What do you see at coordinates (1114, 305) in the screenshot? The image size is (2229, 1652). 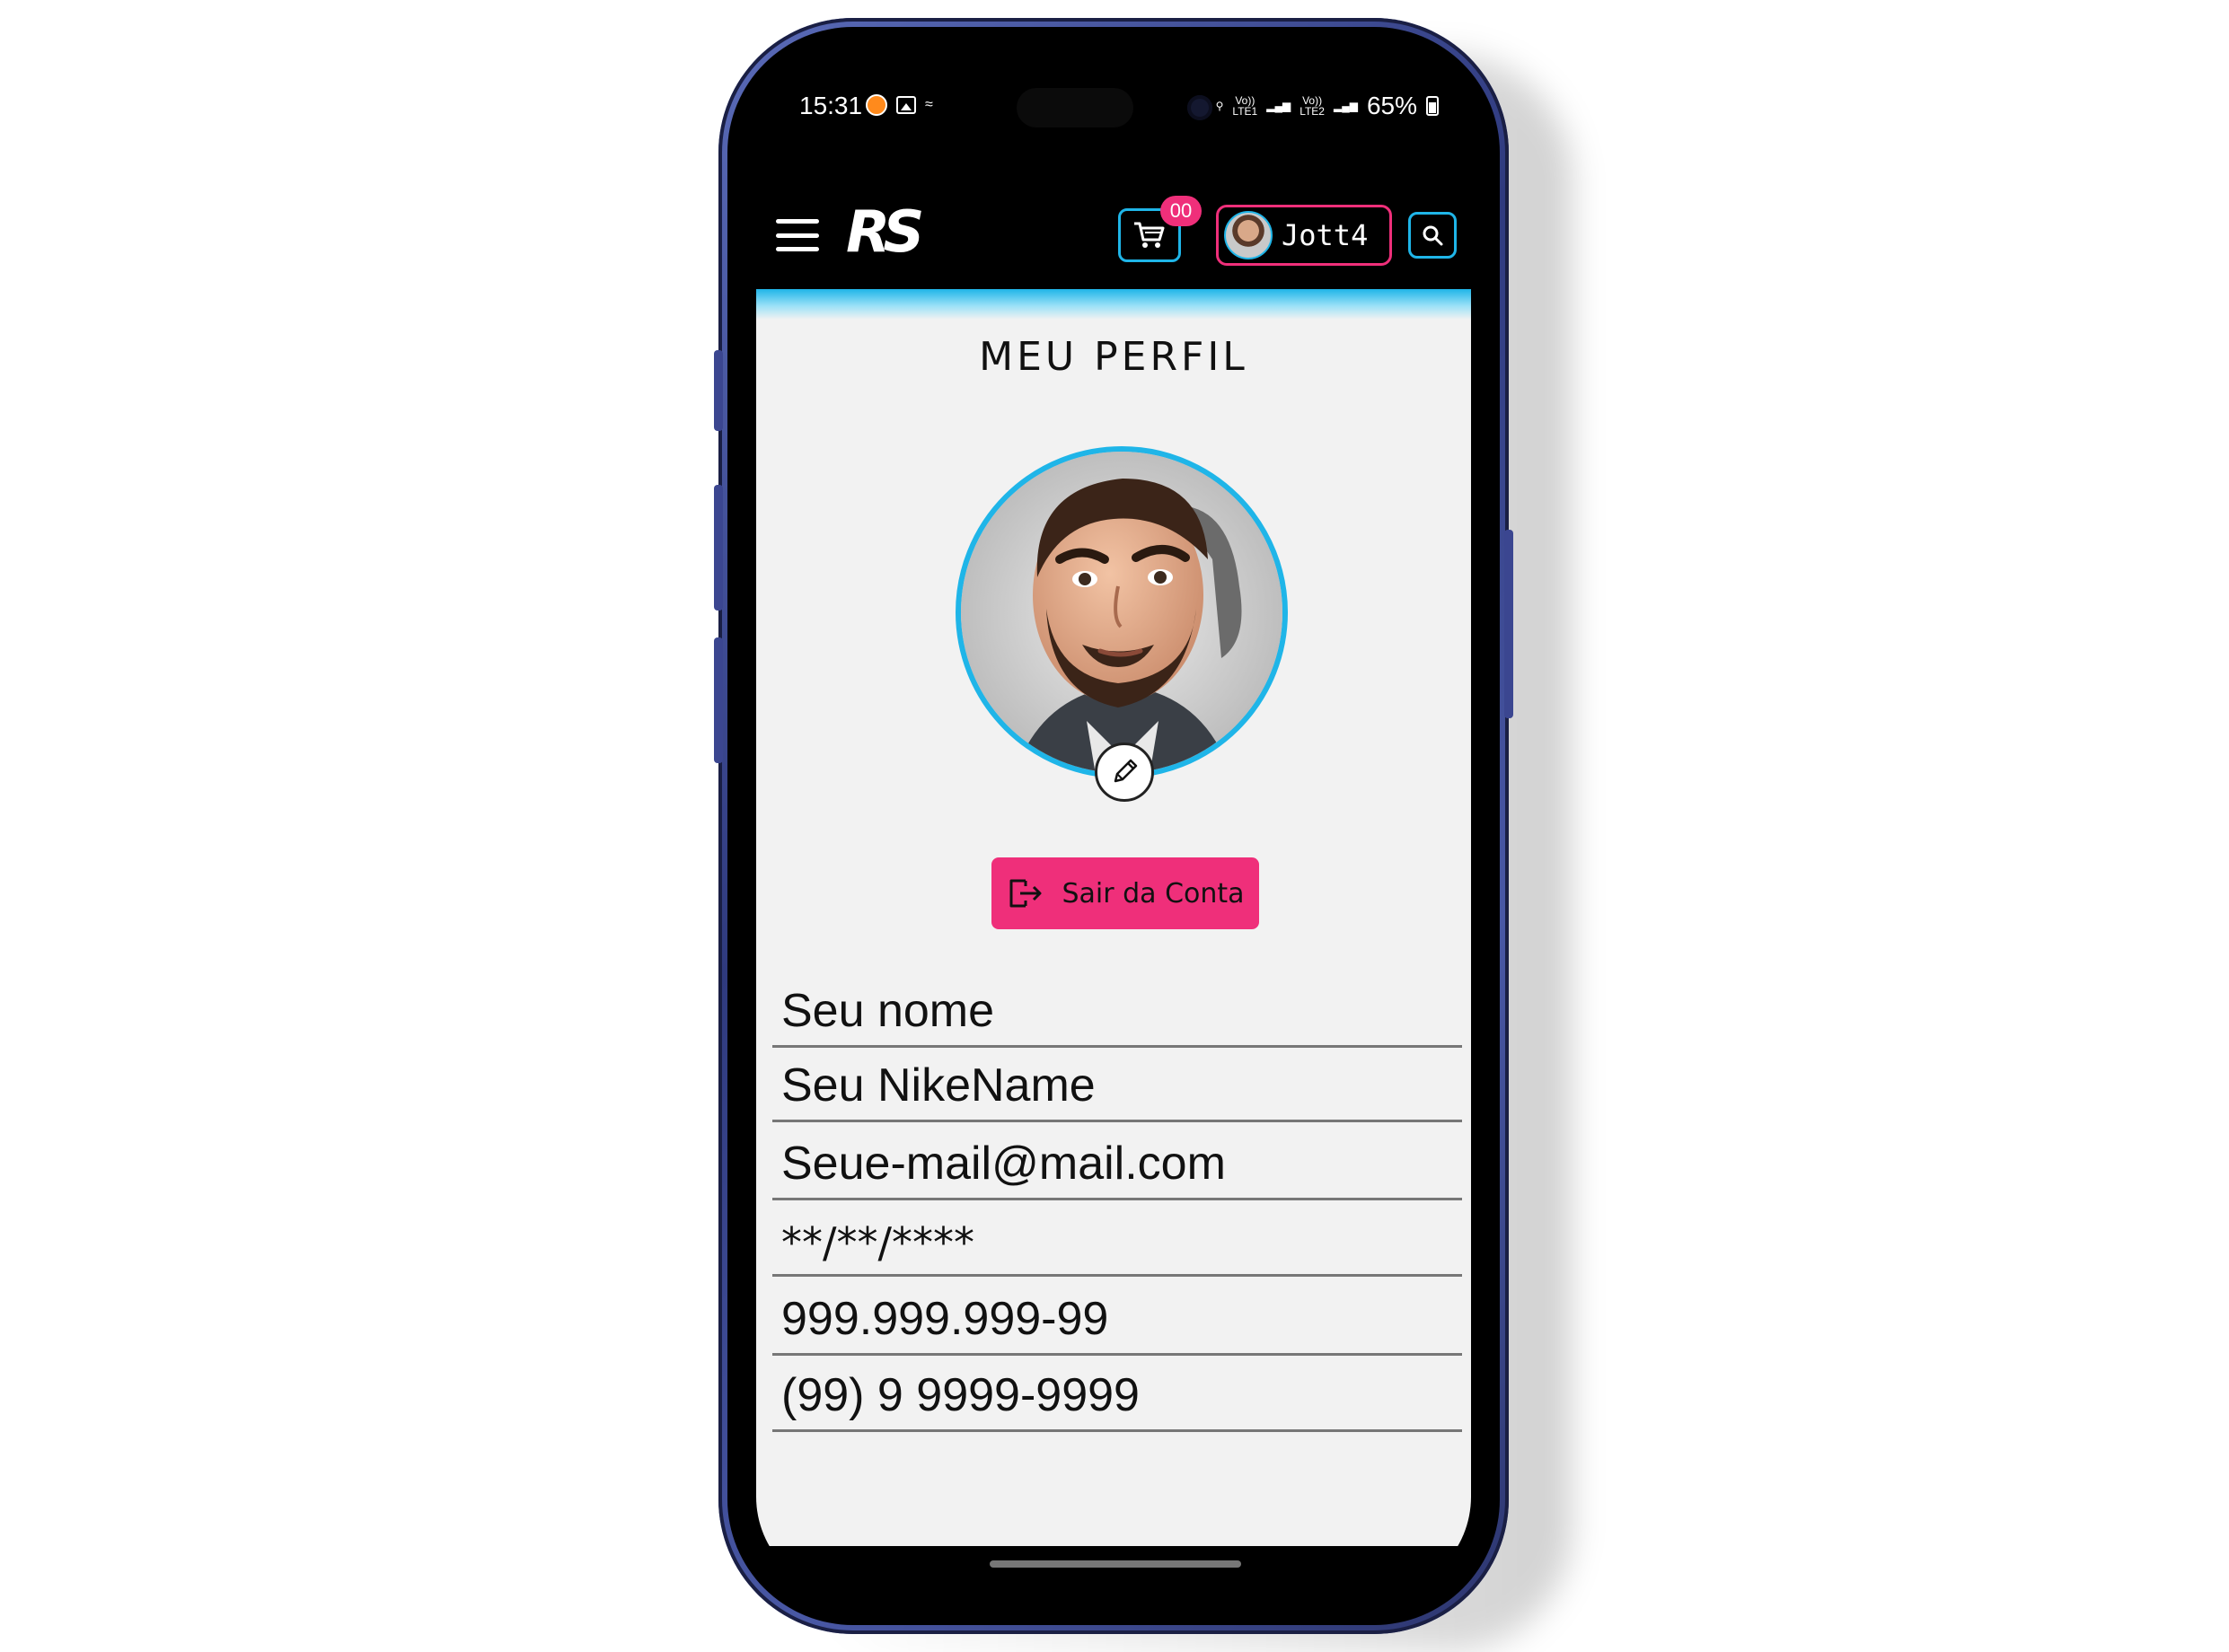 I see `header-glow` at bounding box center [1114, 305].